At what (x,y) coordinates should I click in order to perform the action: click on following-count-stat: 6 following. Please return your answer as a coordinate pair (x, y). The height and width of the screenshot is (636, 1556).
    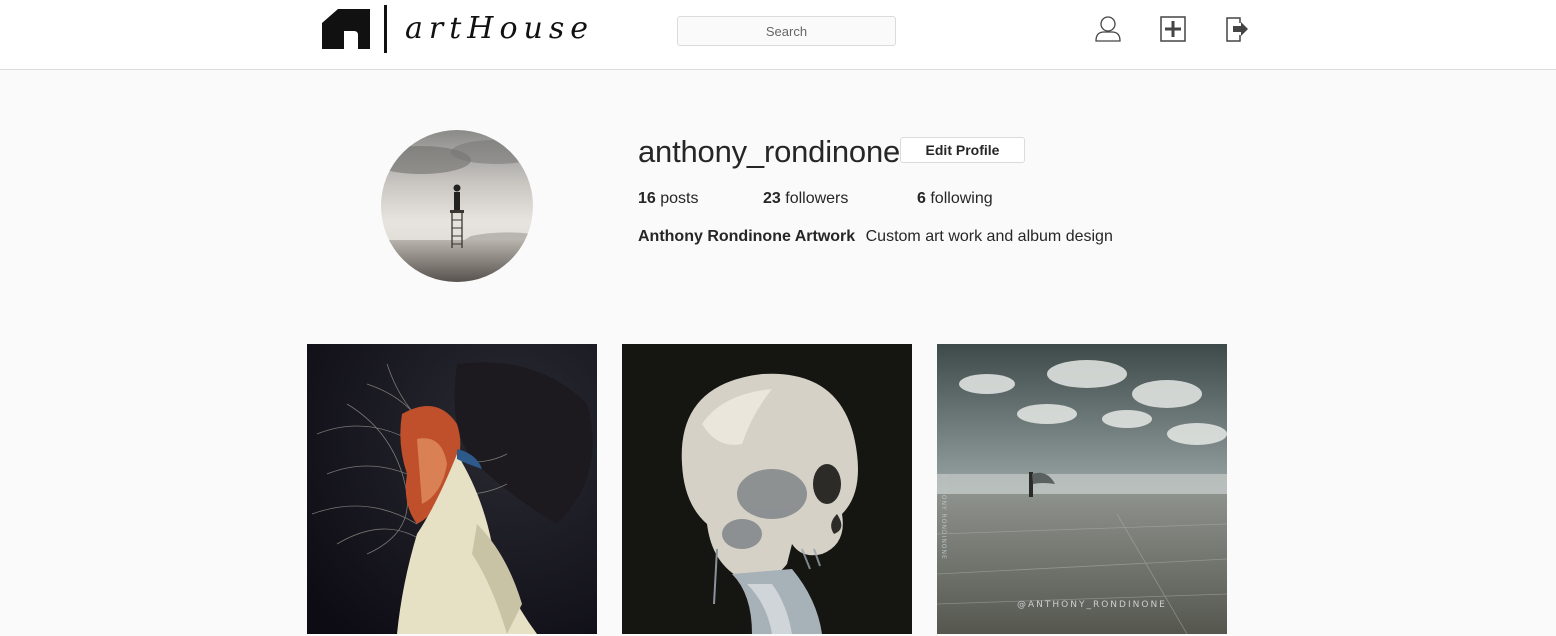
    Looking at the image, I should click on (955, 199).